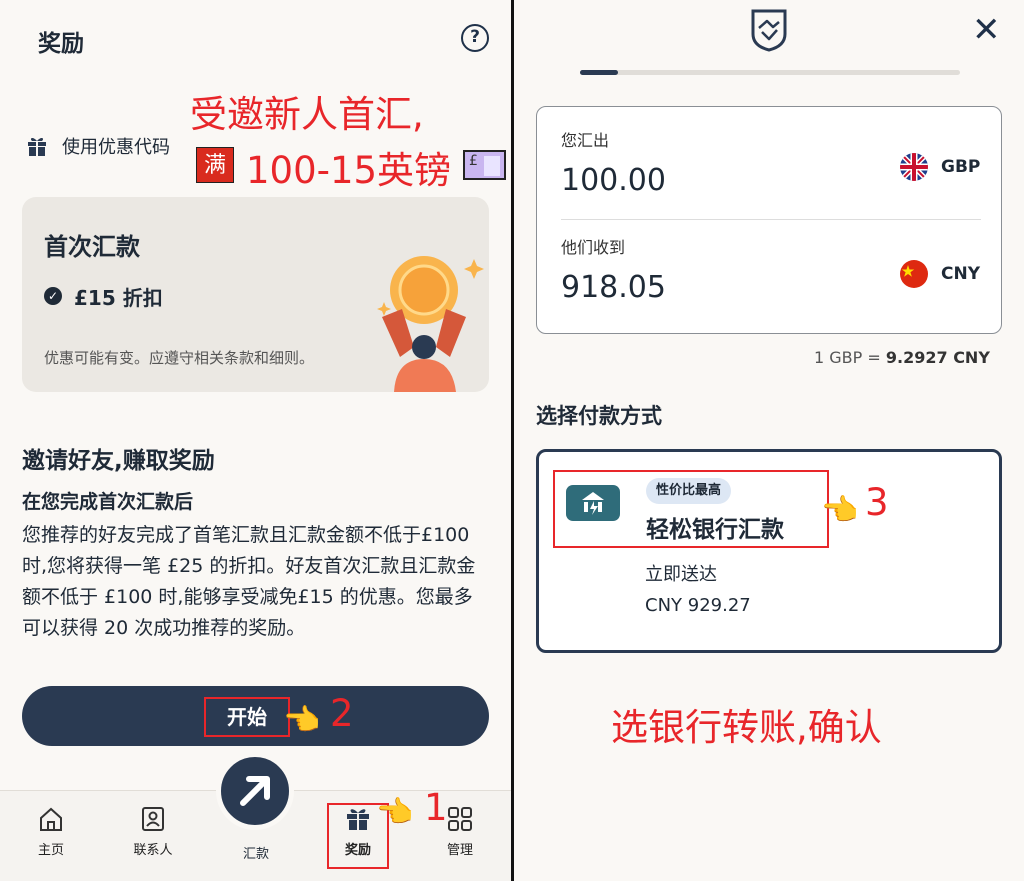  What do you see at coordinates (179, 358) in the screenshot?
I see `card-note: 优惠可能有变。应遵守相关条款和细则。` at bounding box center [179, 358].